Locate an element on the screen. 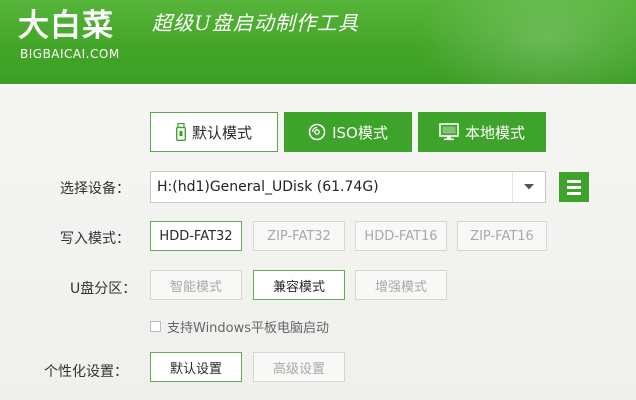  monitor-icon is located at coordinates (449, 132).